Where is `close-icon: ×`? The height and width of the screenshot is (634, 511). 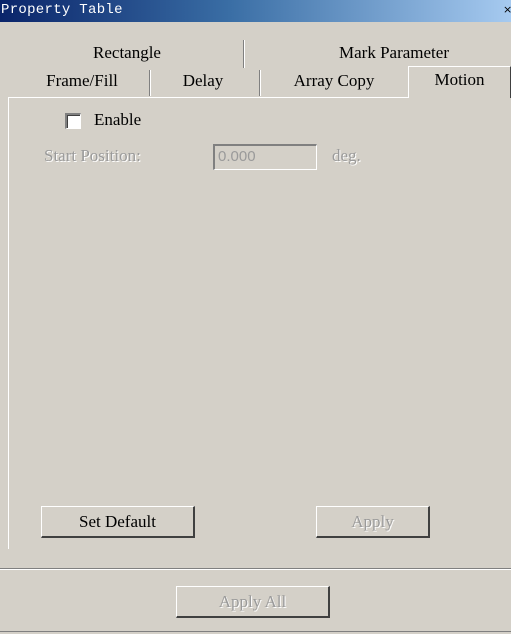 close-icon: × is located at coordinates (507, 10).